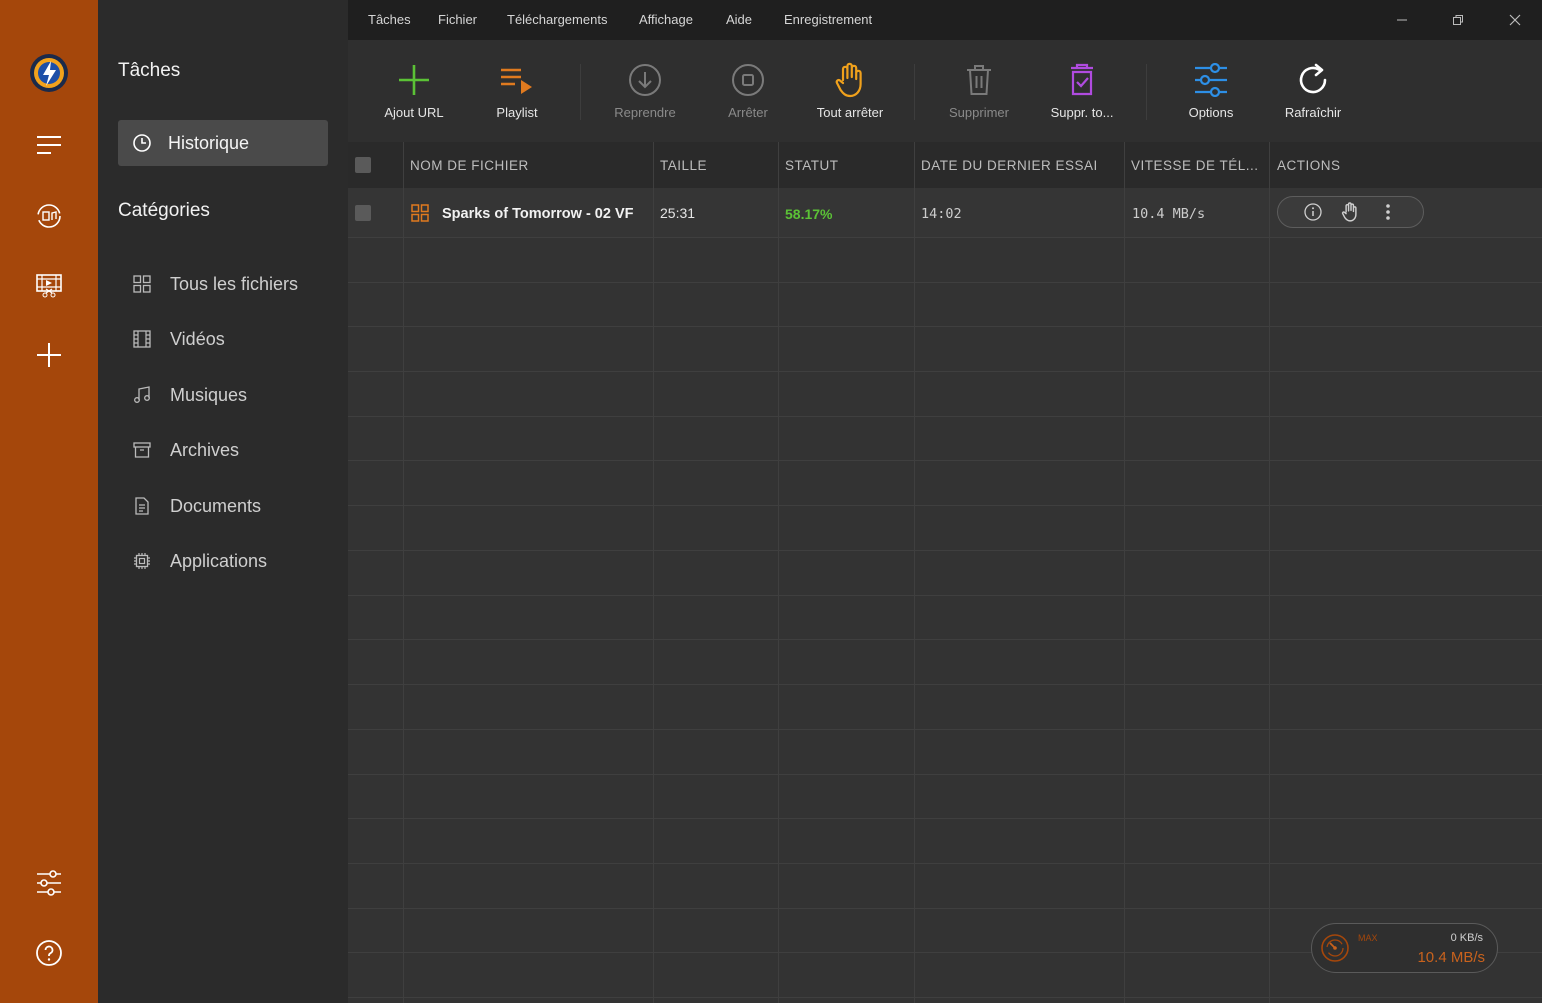  I want to click on stop-button: Arrêter, so click(748, 90).